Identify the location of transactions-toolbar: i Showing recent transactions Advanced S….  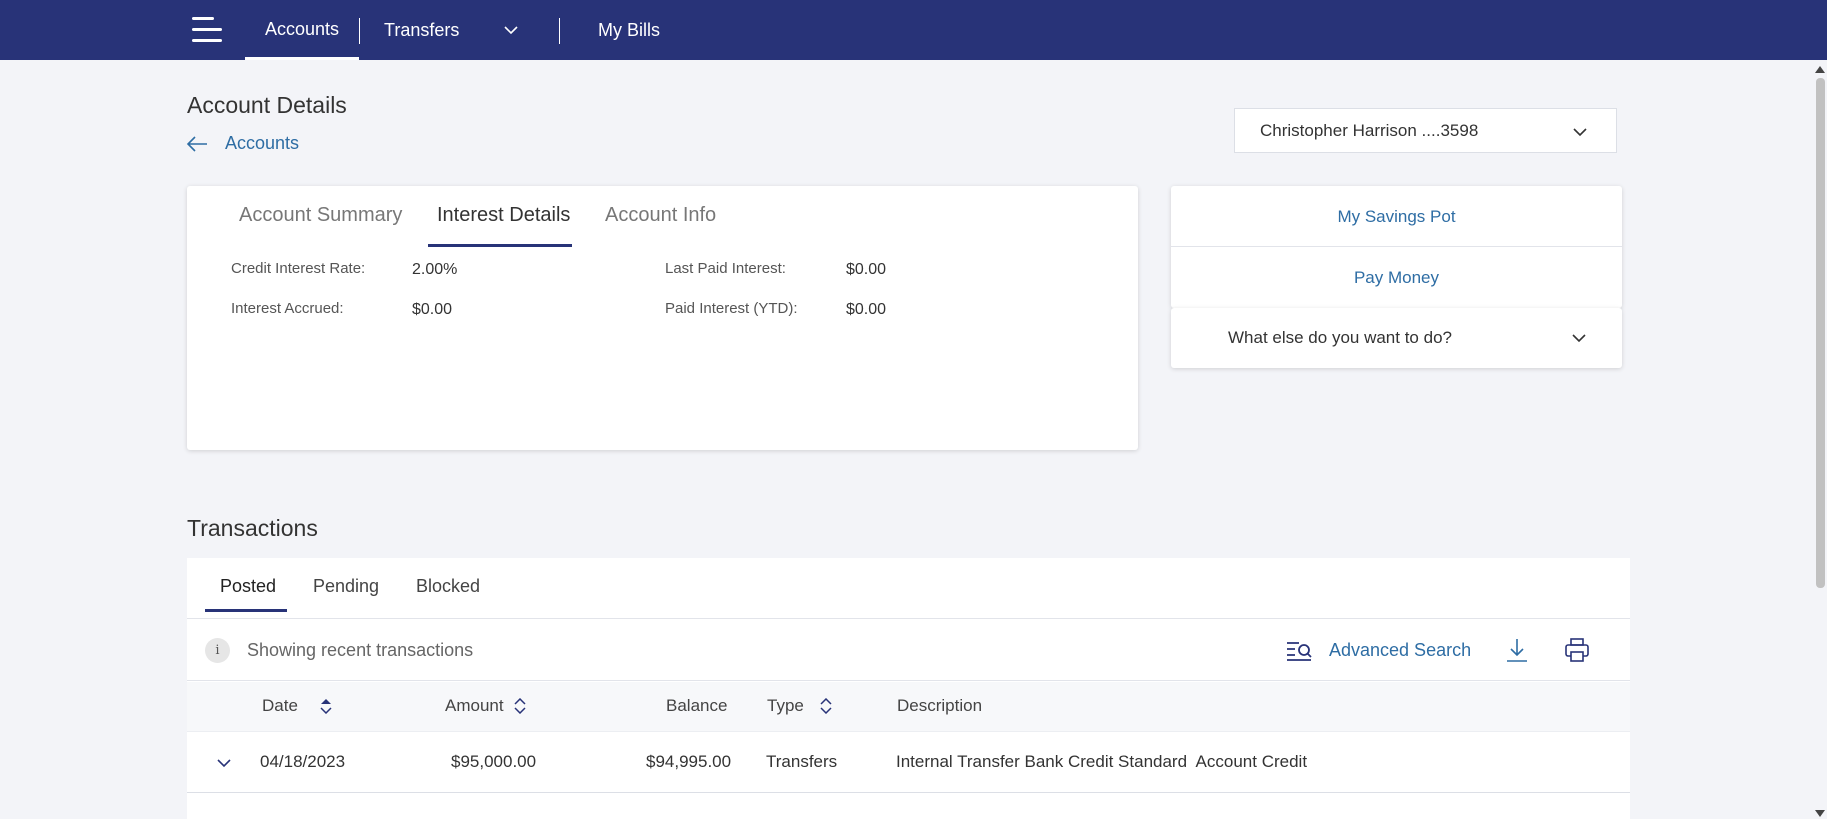
(908, 650).